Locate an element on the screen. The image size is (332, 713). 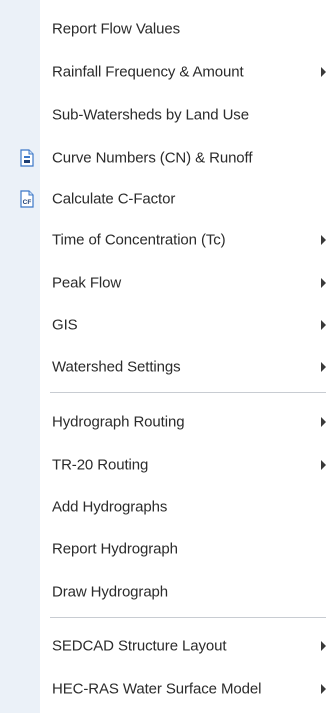
menu-item-label: Time of Concentration (Tc) is located at coordinates (139, 240).